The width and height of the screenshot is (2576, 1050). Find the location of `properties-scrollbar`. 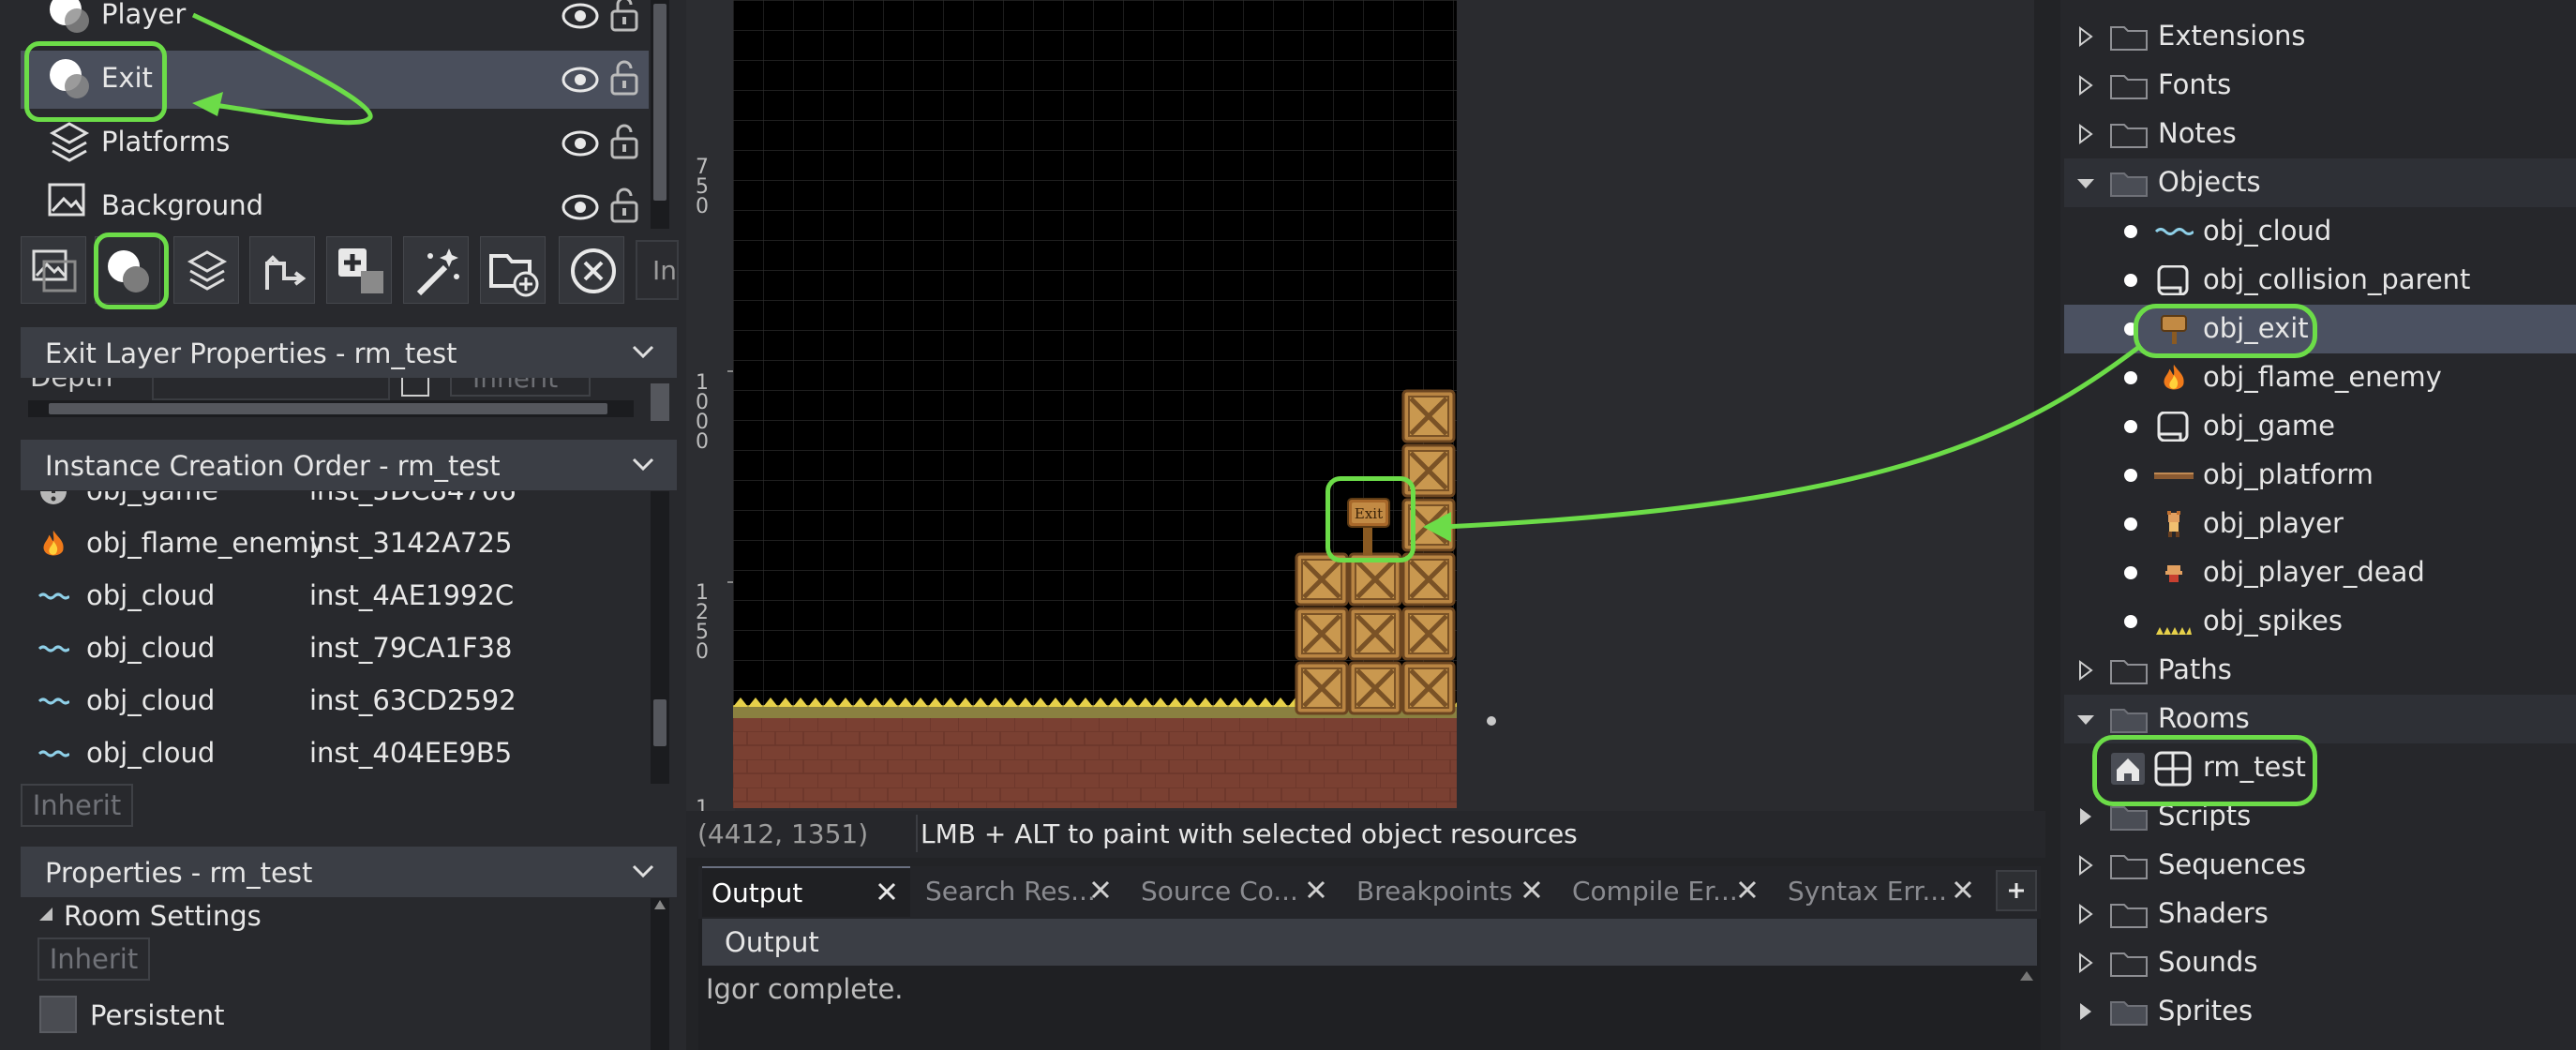

properties-scrollbar is located at coordinates (660, 974).